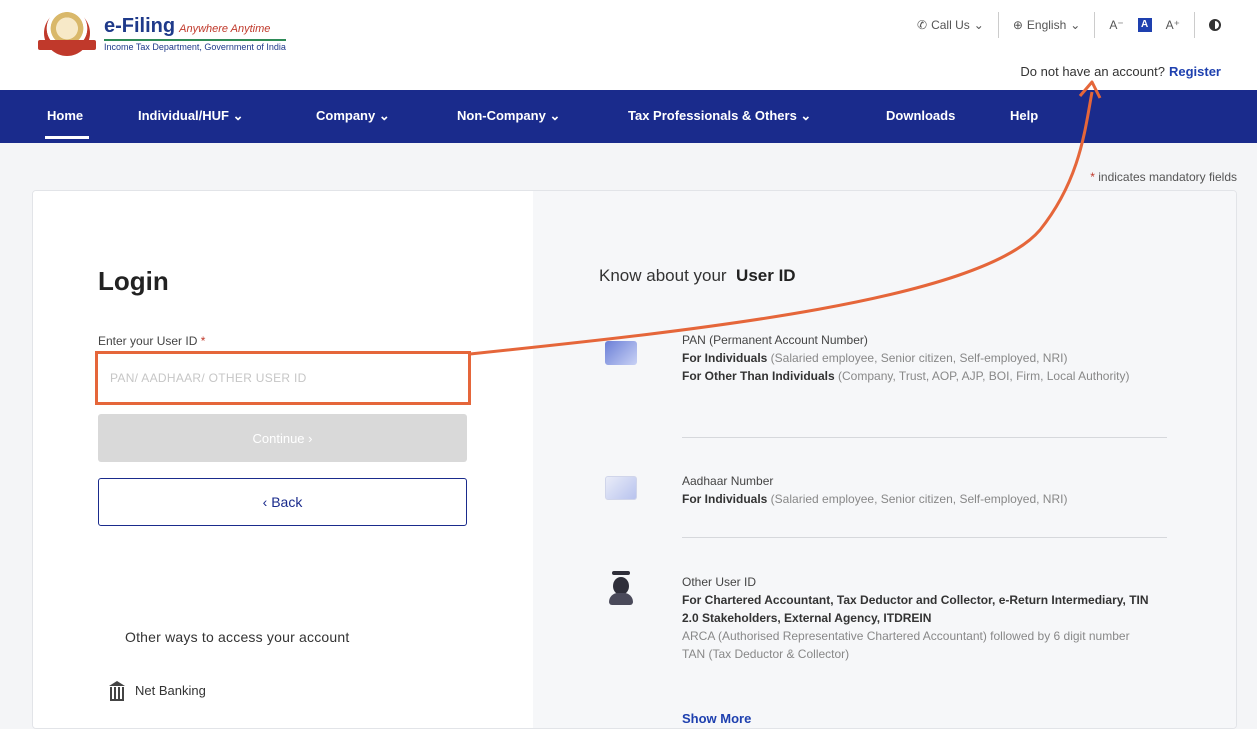 The image size is (1257, 729). Describe the element at coordinates (225, 28) in the screenshot. I see `brand-tagline: Anywhere Anytime` at that location.